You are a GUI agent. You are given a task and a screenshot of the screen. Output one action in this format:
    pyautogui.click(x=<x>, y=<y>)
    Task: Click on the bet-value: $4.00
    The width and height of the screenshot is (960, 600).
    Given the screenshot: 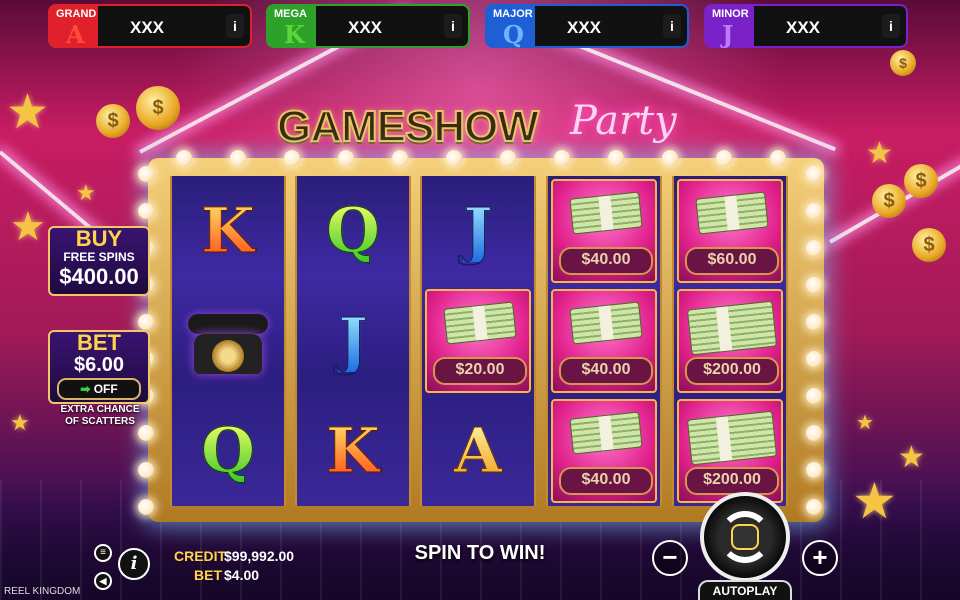 What is the action you would take?
    pyautogui.click(x=242, y=575)
    